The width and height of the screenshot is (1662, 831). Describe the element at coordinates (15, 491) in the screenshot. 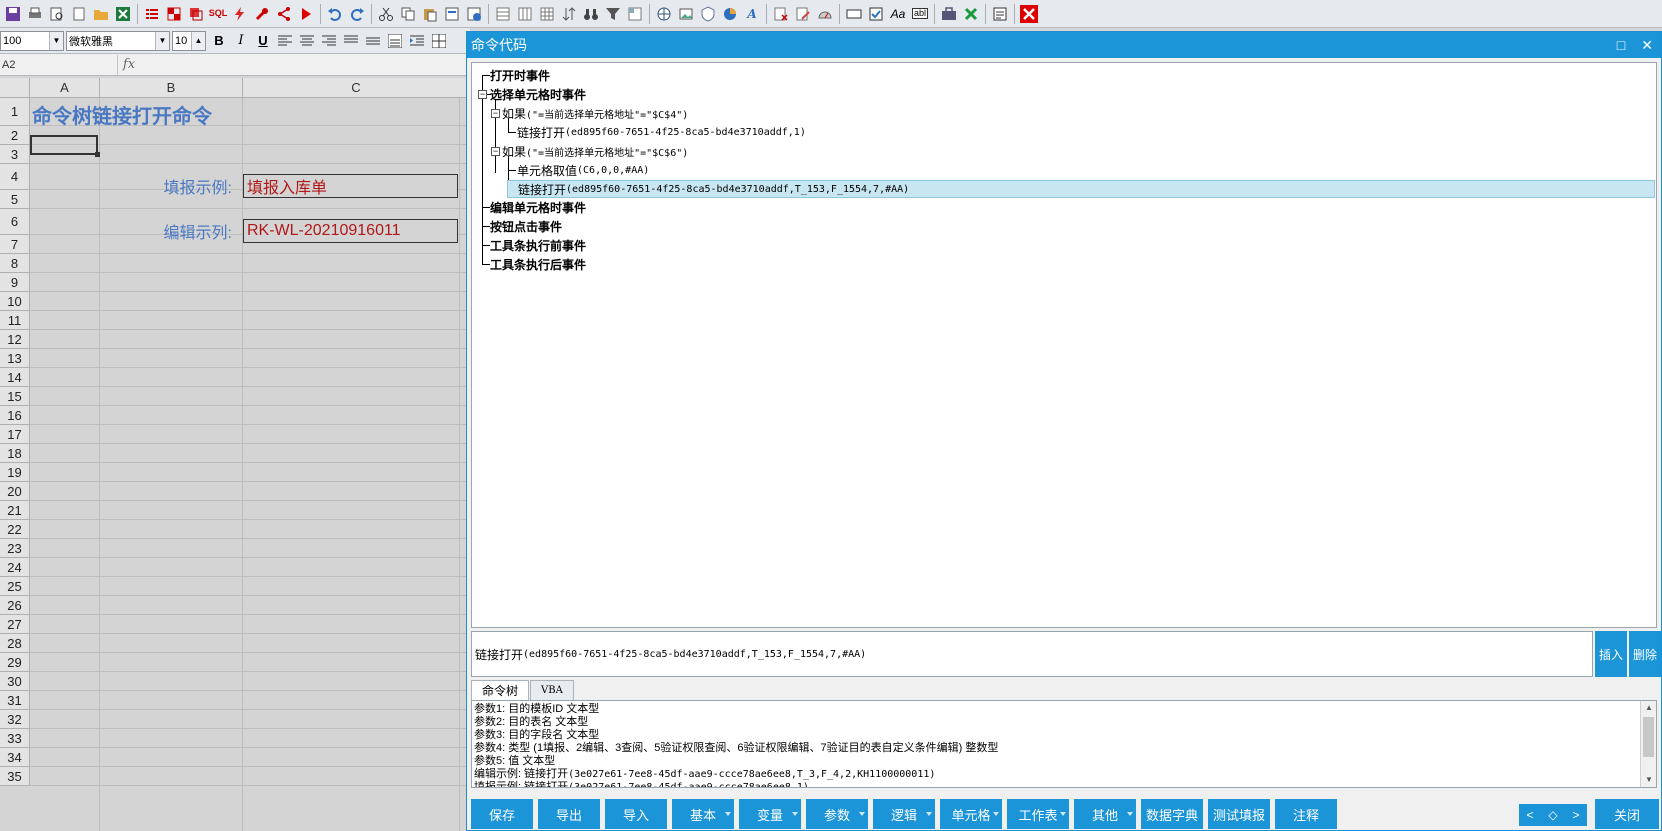

I see `row-header: 20` at that location.